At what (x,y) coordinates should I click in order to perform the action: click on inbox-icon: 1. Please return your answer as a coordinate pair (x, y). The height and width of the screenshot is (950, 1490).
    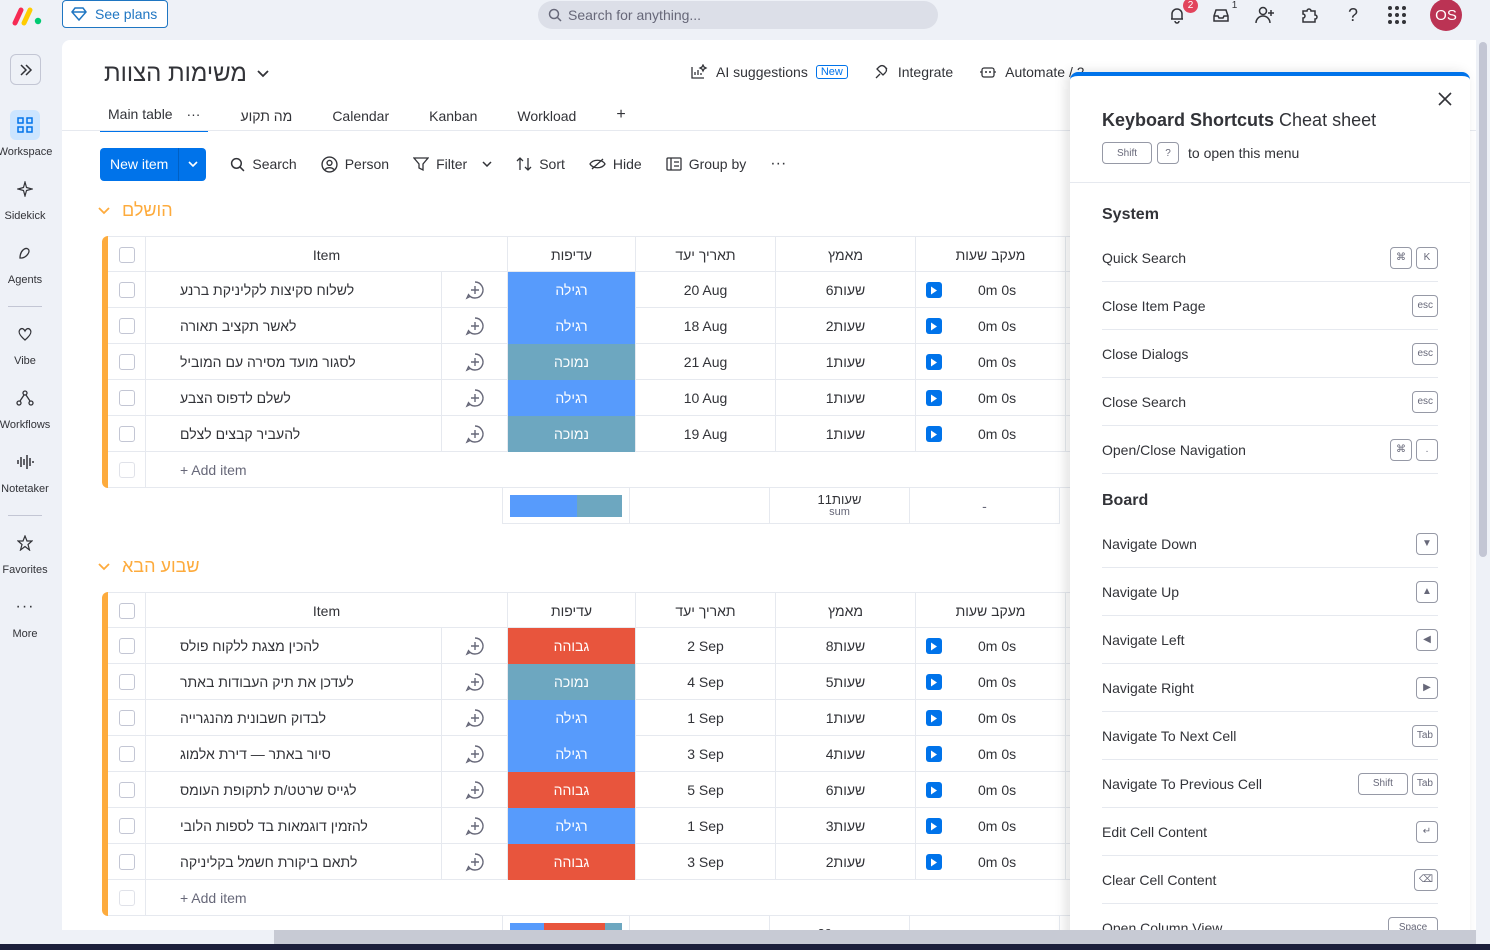
    Looking at the image, I should click on (1223, 13).